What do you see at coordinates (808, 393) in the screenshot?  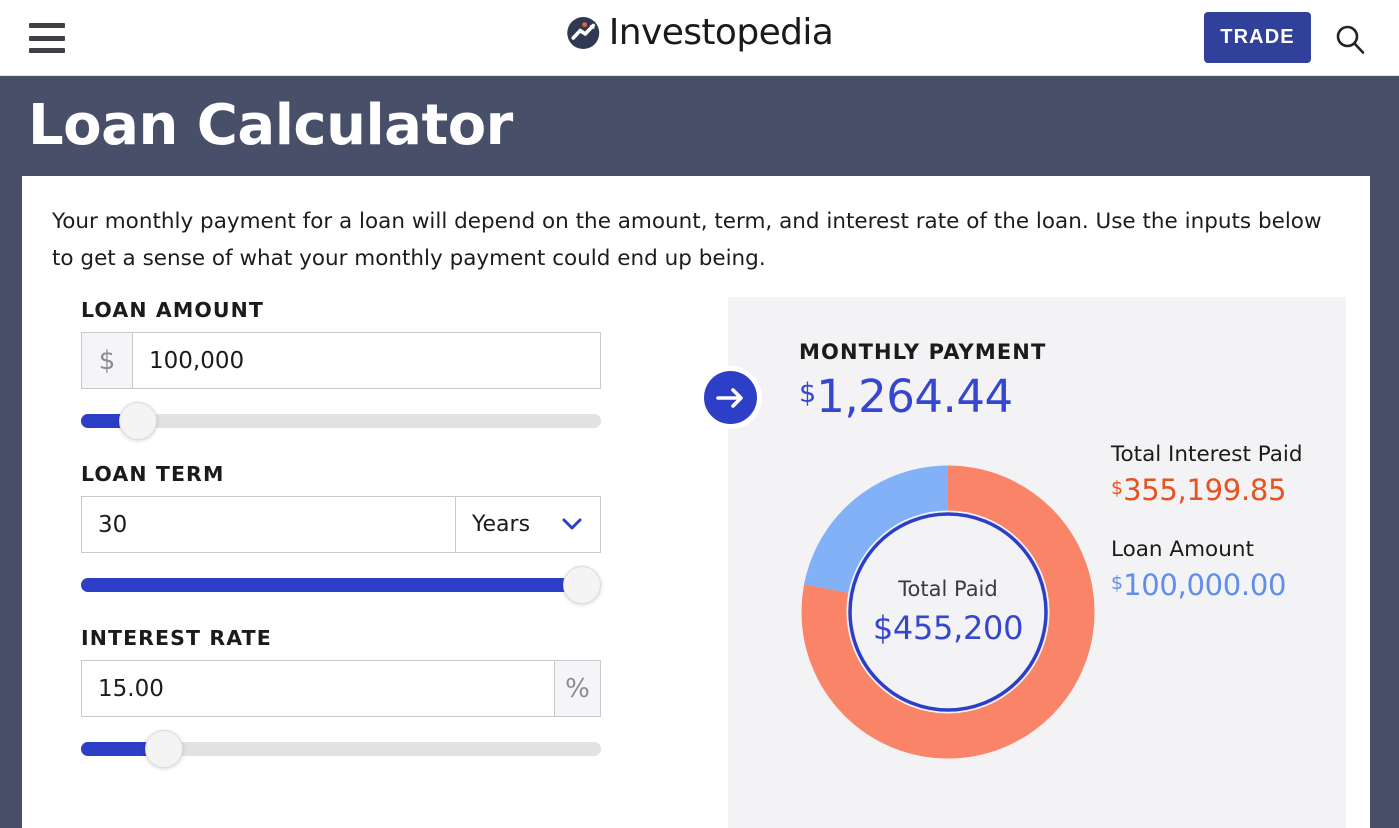 I see `monthly-payment-currency: $` at bounding box center [808, 393].